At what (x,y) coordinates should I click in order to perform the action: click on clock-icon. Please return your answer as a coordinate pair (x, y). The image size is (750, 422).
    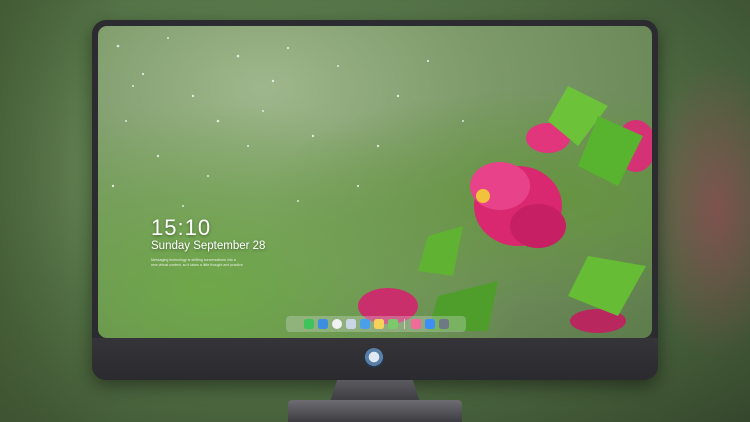
    Looking at the image, I should click on (336, 324).